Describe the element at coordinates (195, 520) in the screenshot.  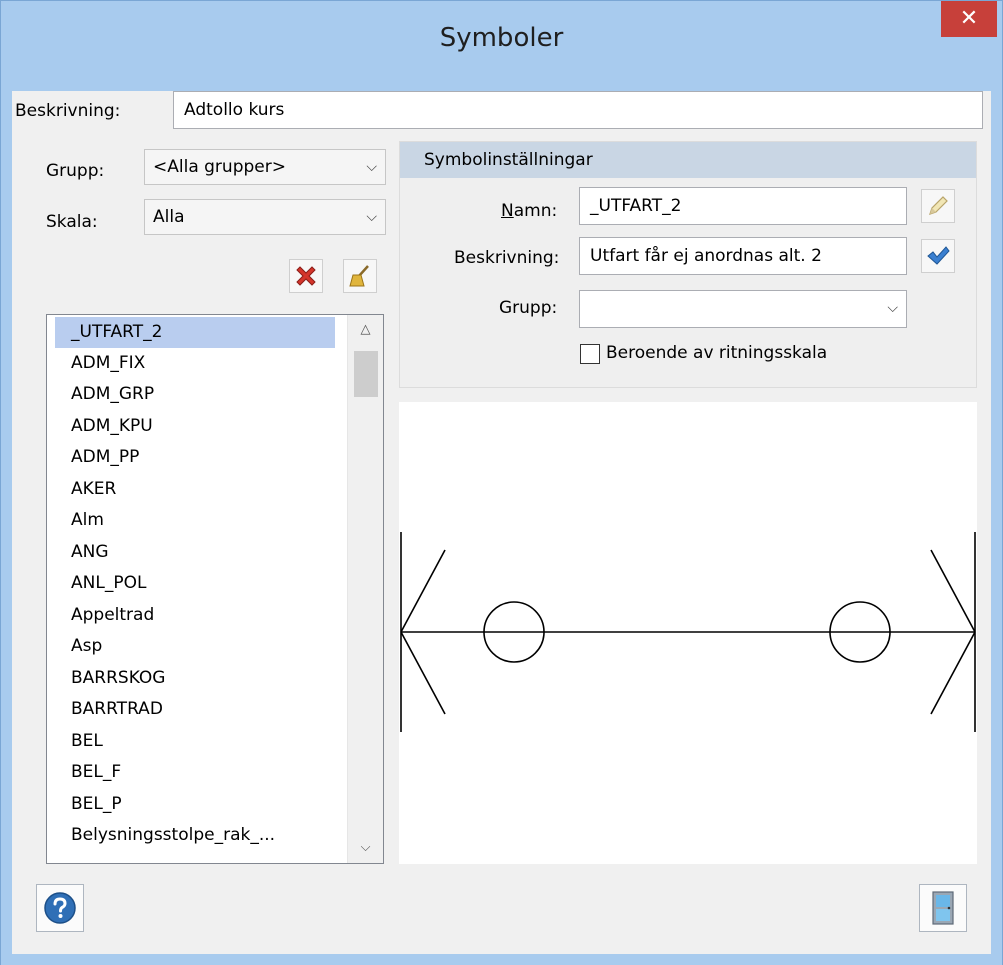
I see `list-item: Alm` at that location.